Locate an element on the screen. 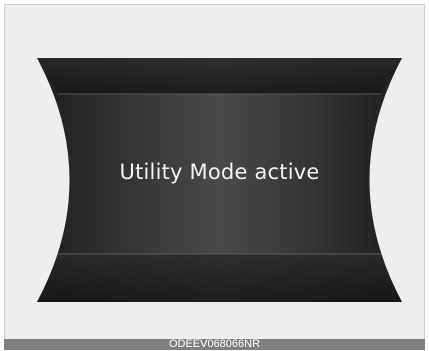 The image size is (429, 351). utility-mode-message: Utility Mode active is located at coordinates (219, 172).